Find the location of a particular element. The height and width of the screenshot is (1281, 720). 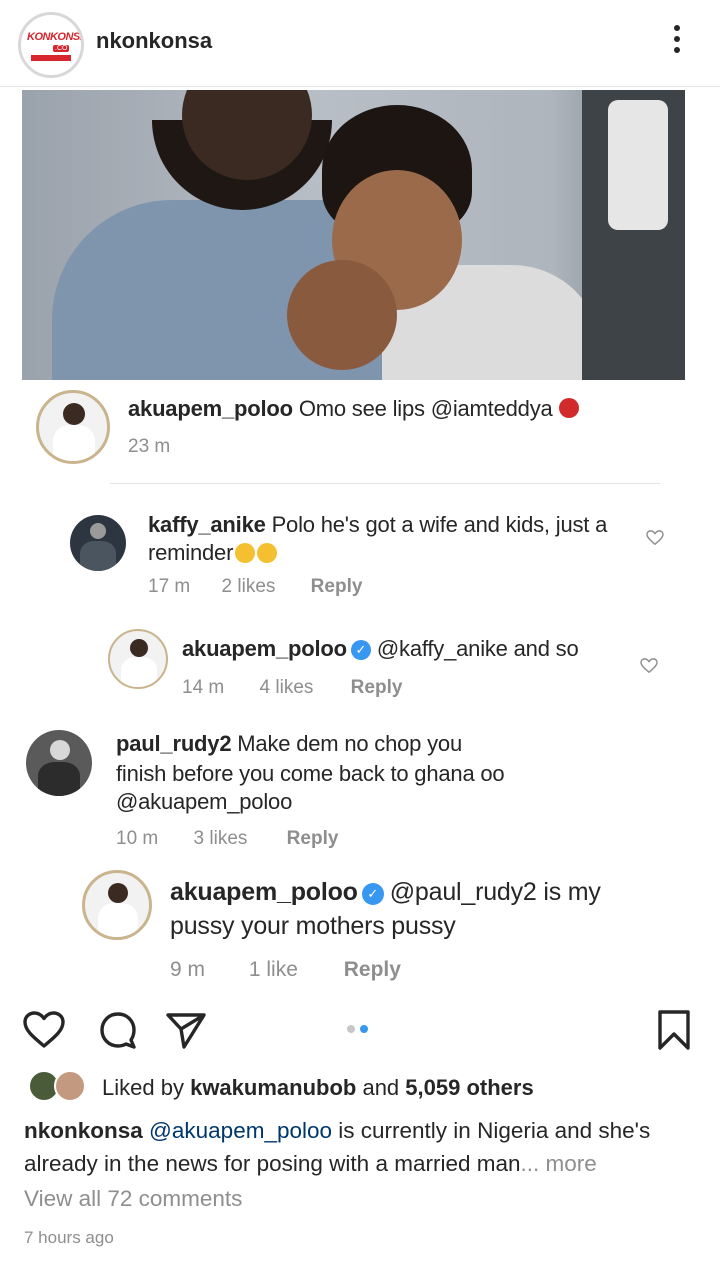

comment-time: 9 m is located at coordinates (188, 969).